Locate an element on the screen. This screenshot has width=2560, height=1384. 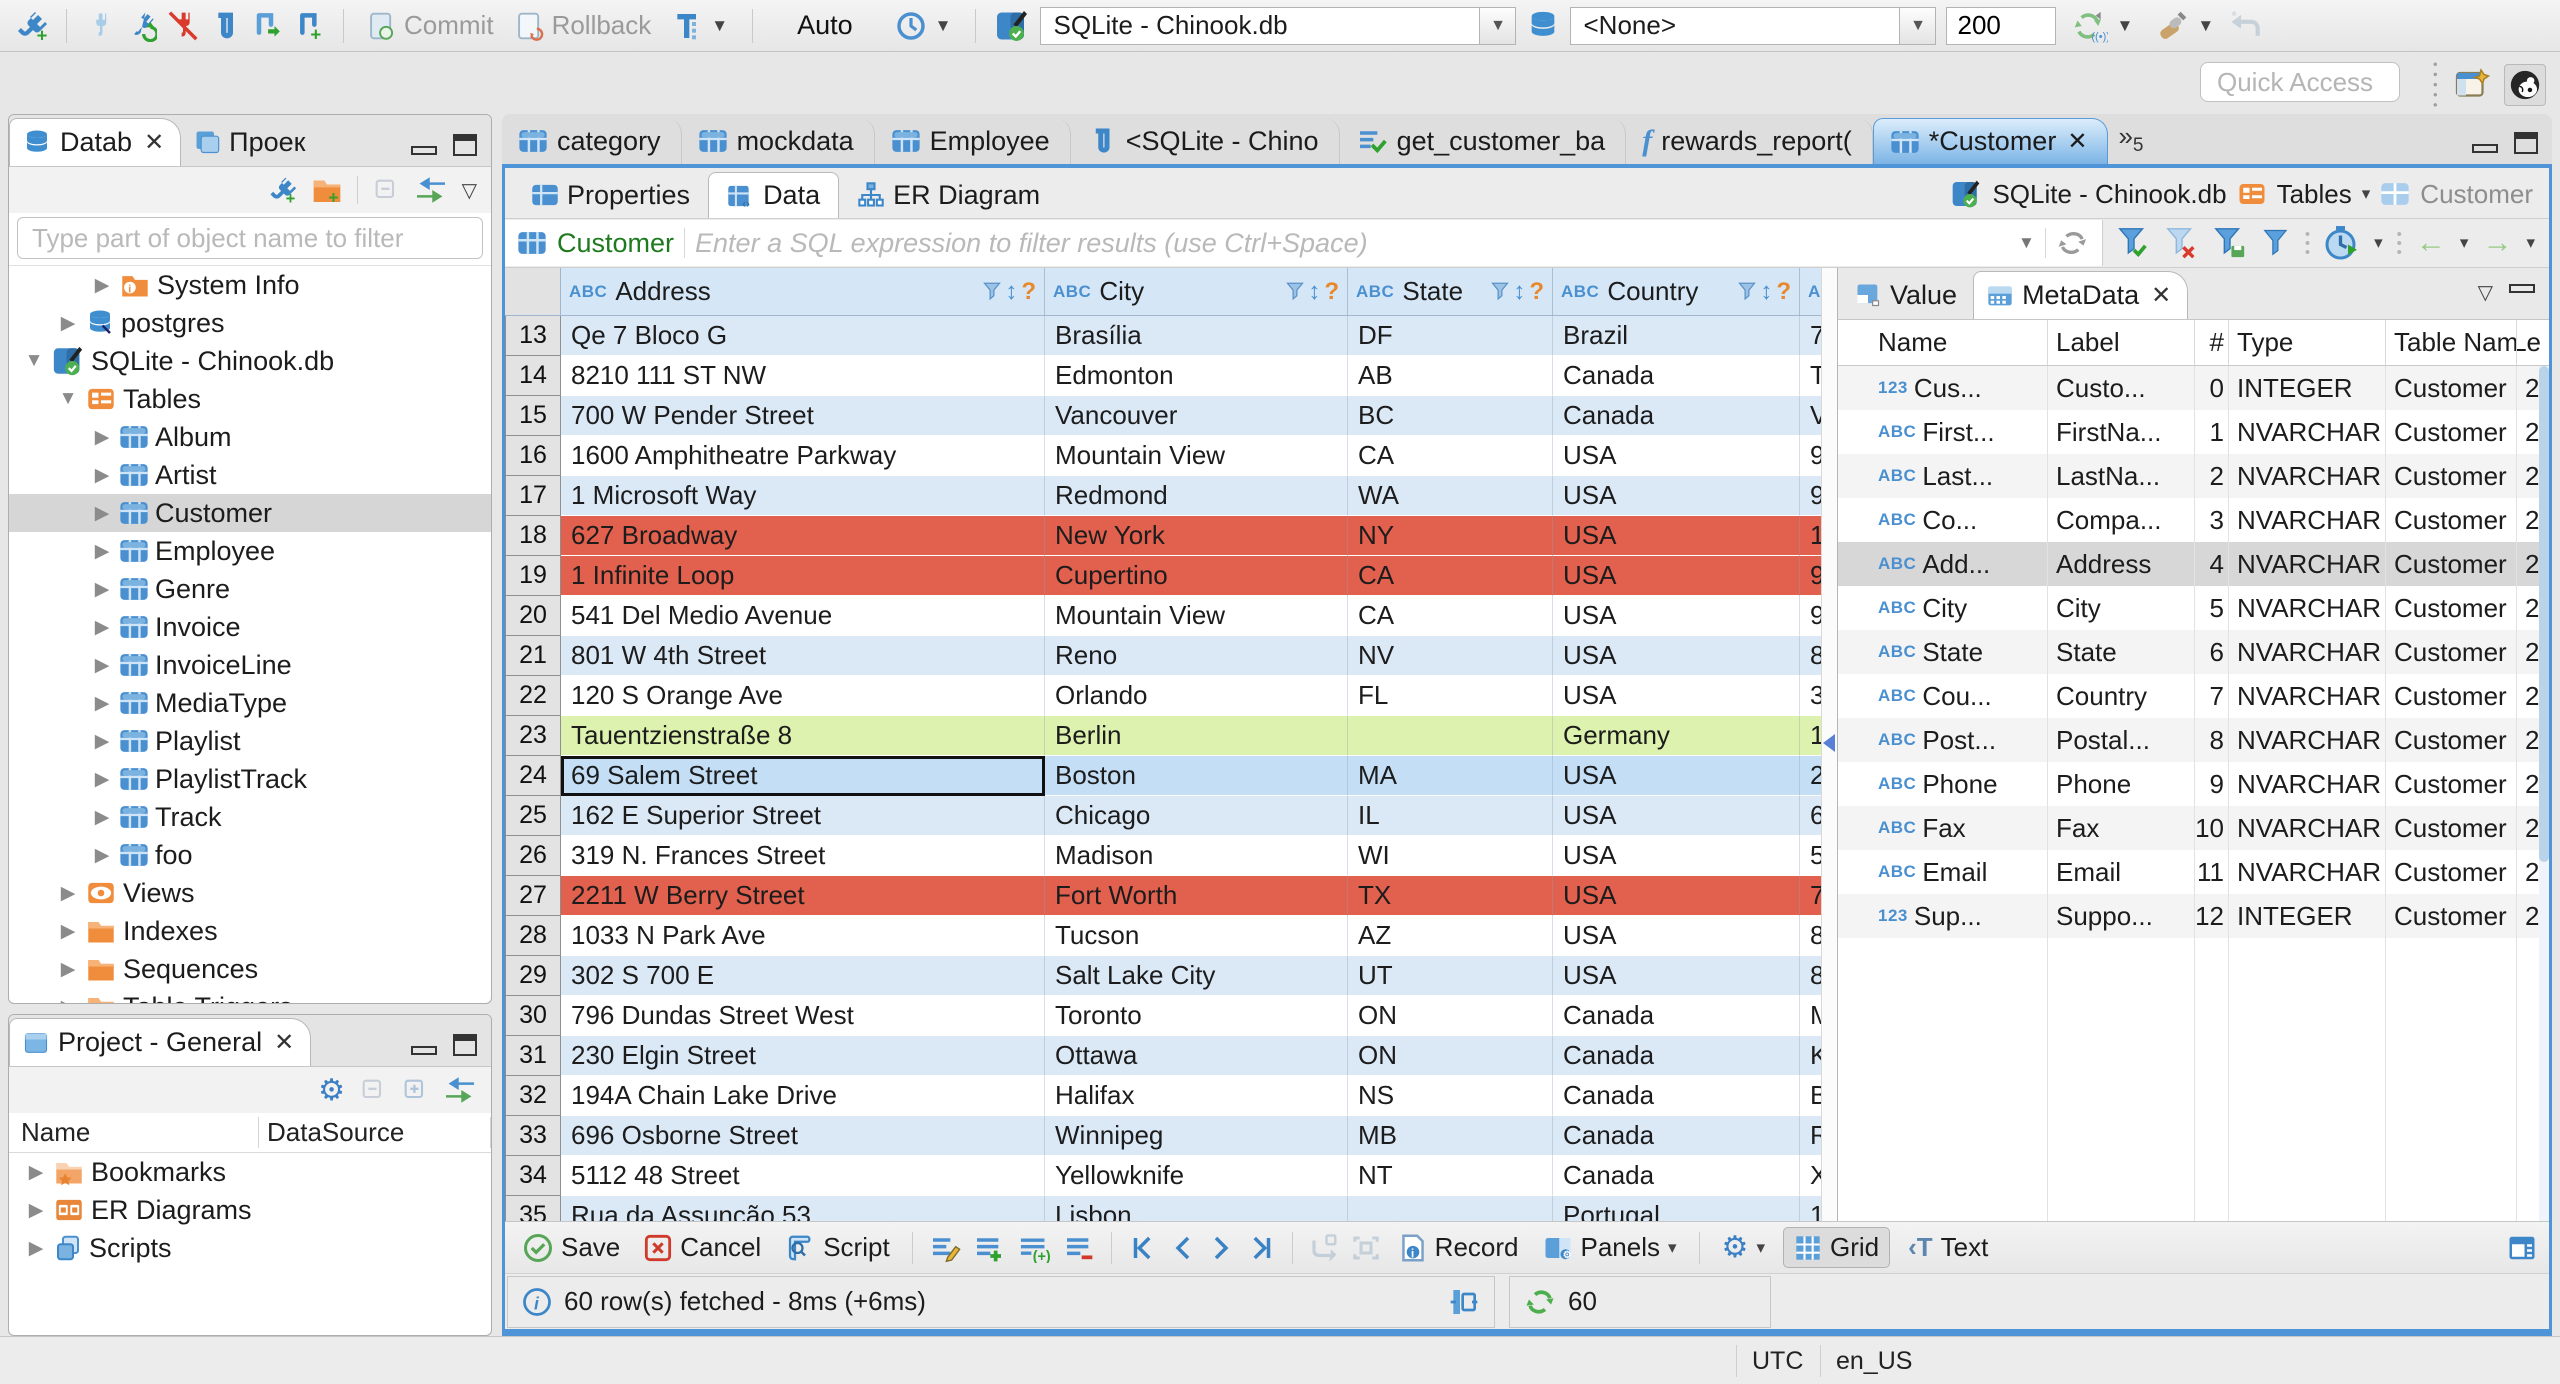
postal-cell: 94 is located at coordinates (1810, 616).